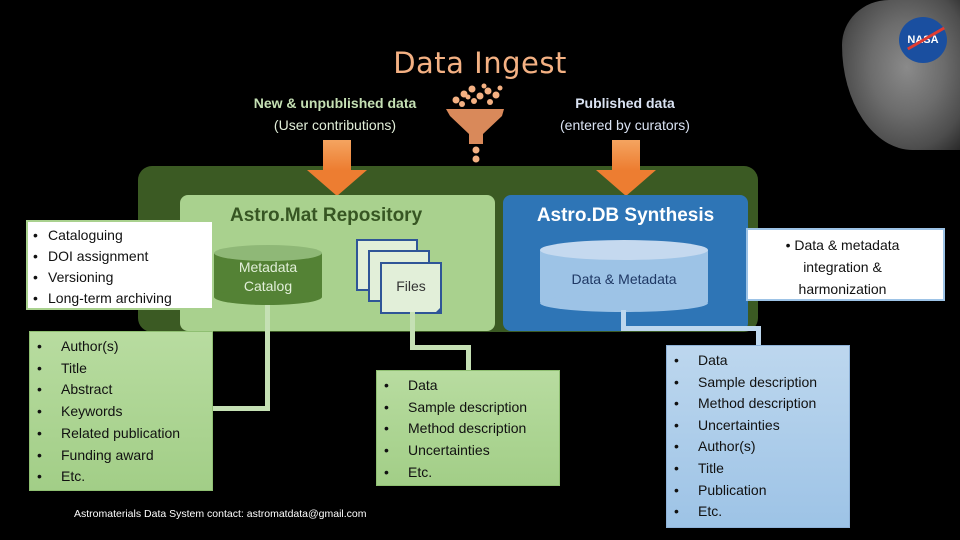 This screenshot has height=540, width=960. I want to click on synthesis-title: Astro.DB Synthesis, so click(625, 215).